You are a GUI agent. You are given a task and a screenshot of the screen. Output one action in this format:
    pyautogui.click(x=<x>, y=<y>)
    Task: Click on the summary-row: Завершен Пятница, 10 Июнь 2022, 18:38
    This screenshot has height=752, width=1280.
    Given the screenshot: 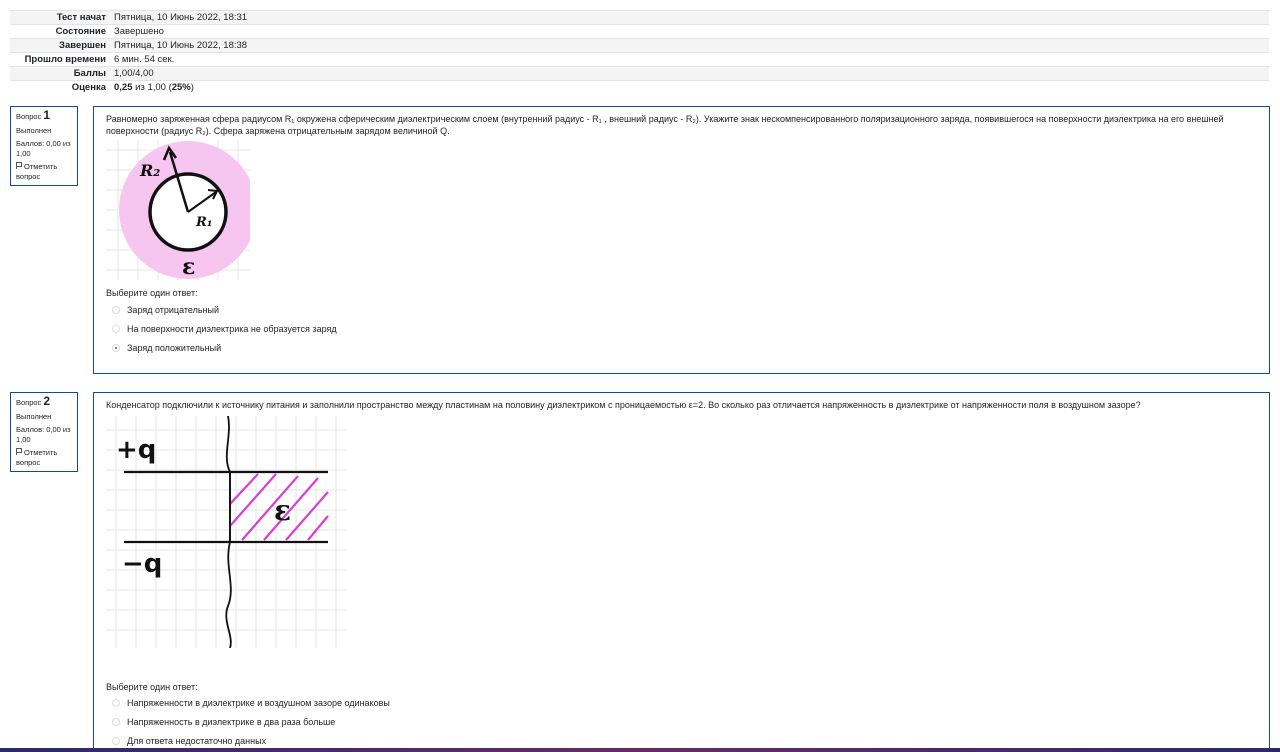 What is the action you would take?
    pyautogui.click(x=639, y=45)
    